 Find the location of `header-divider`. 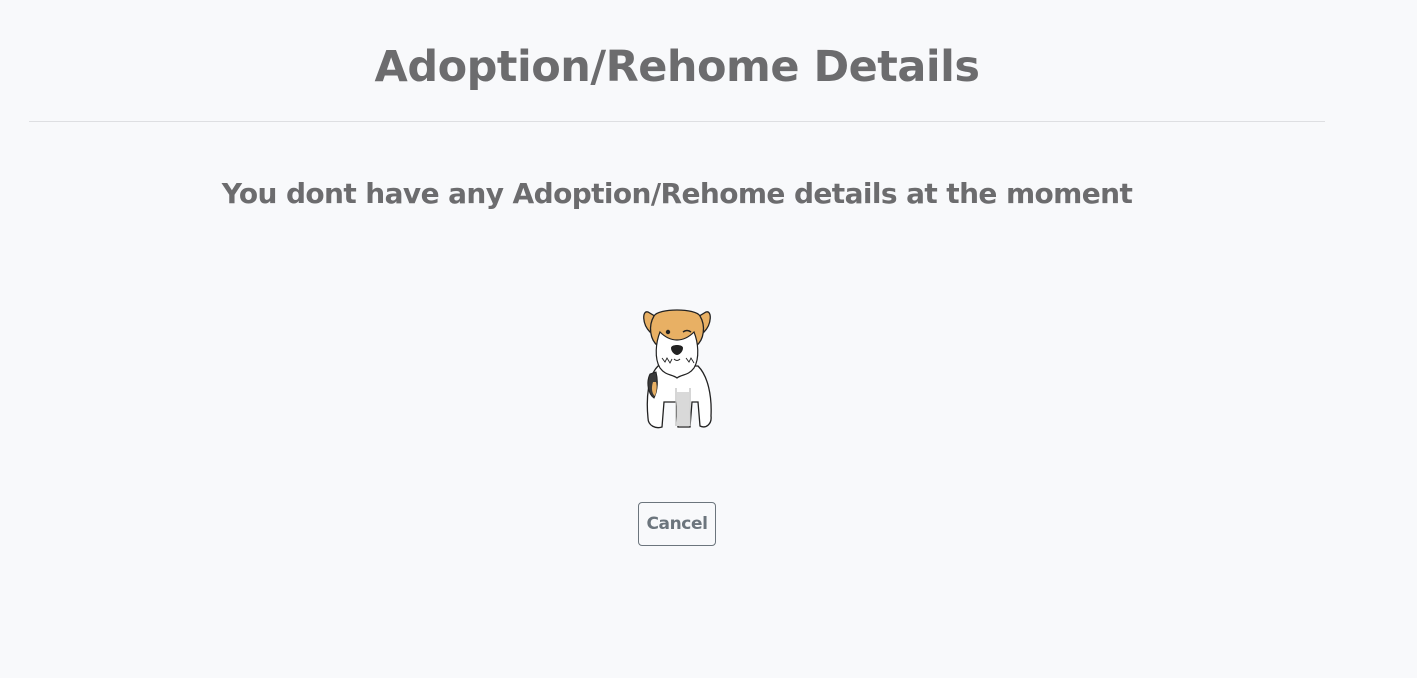

header-divider is located at coordinates (677, 121).